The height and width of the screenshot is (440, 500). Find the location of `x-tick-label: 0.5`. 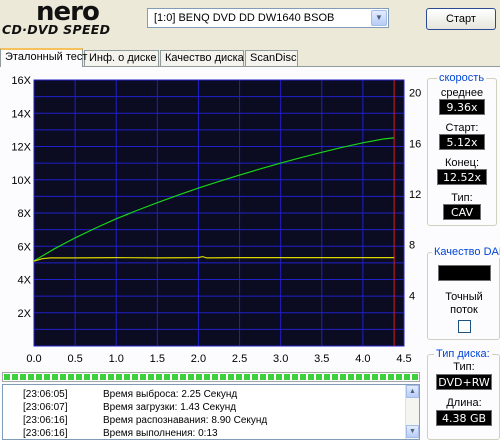

x-tick-label: 0.5 is located at coordinates (74, 359).